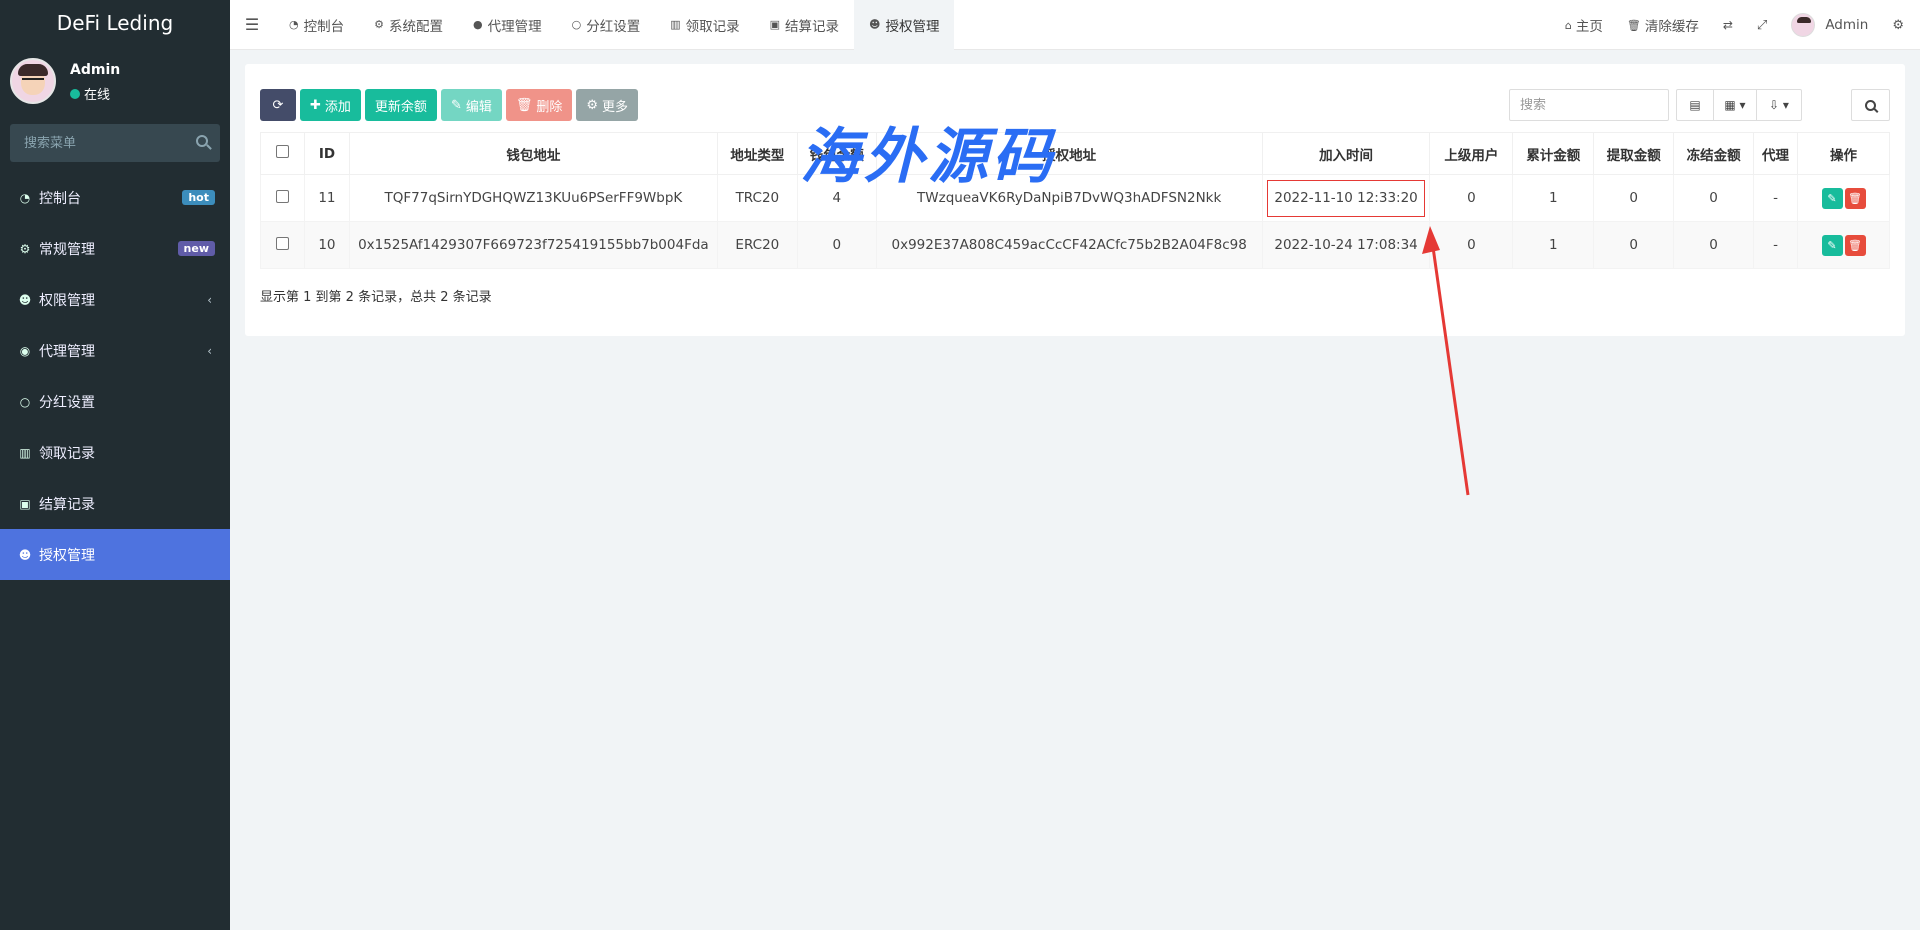 The width and height of the screenshot is (1920, 930). I want to click on col-time: 加入时间, so click(1346, 153).